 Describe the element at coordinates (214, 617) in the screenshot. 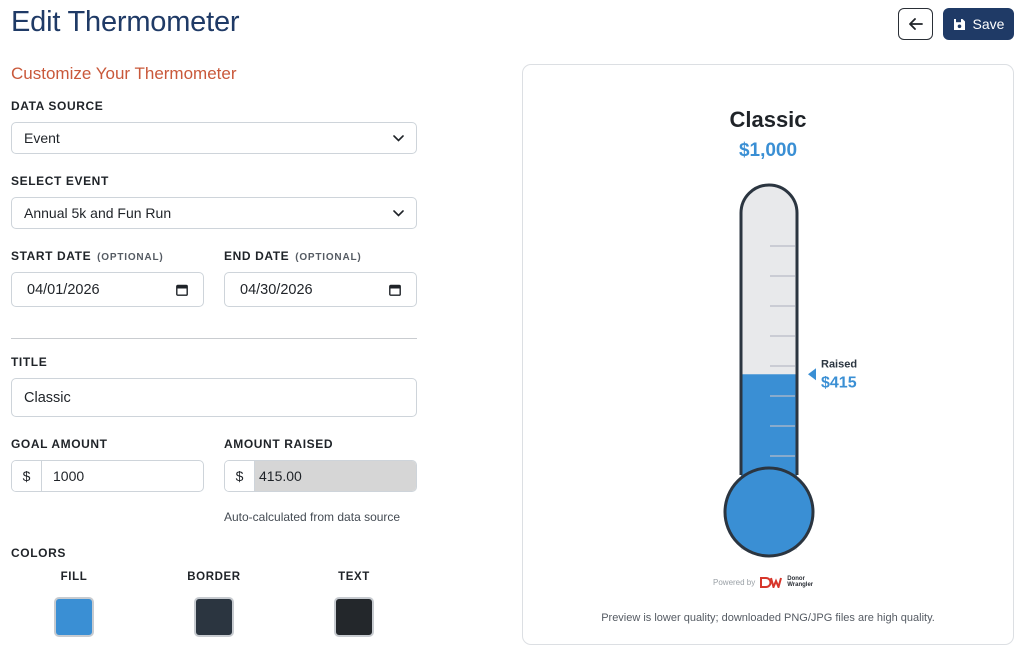

I see `border-color-swatch` at that location.